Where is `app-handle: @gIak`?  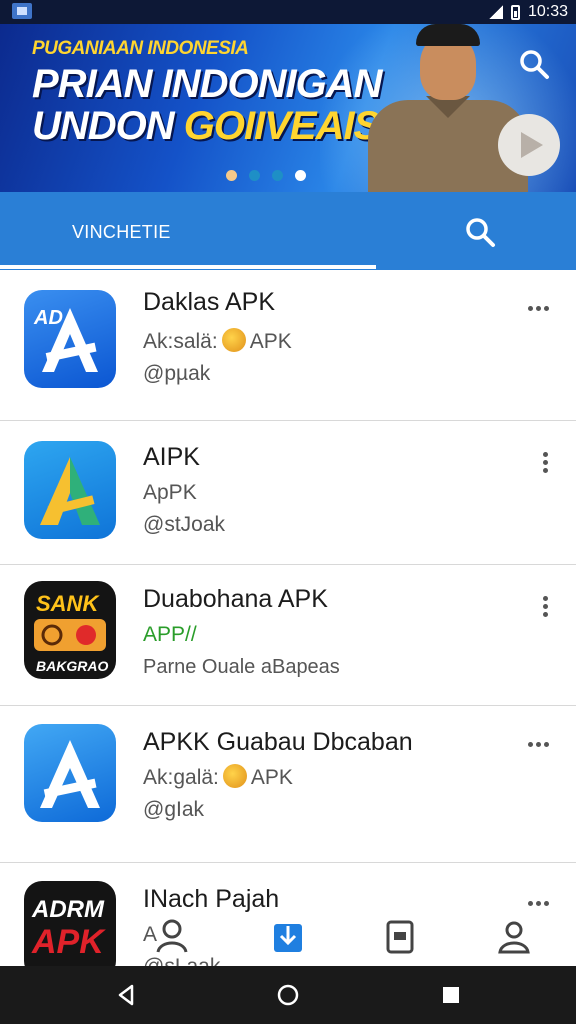 app-handle: @gIak is located at coordinates (174, 809).